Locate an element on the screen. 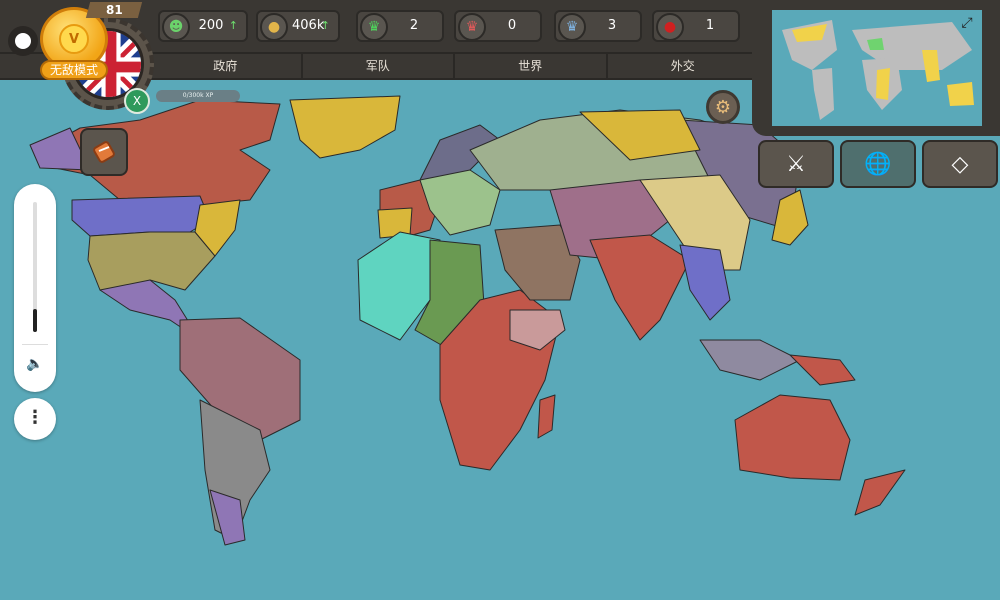 This screenshot has width=1000, height=600. more-vertical-icon: ⋮ is located at coordinates (35, 419).